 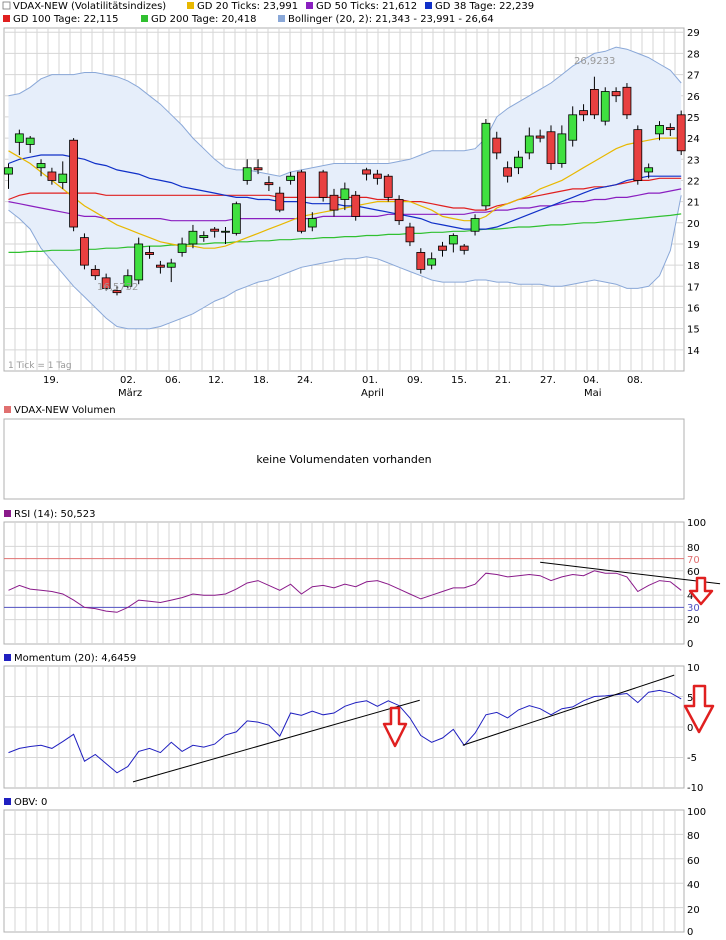 I want to click on legend-item-gd50: GD 50 Ticks: 21,612, so click(x=361, y=6).